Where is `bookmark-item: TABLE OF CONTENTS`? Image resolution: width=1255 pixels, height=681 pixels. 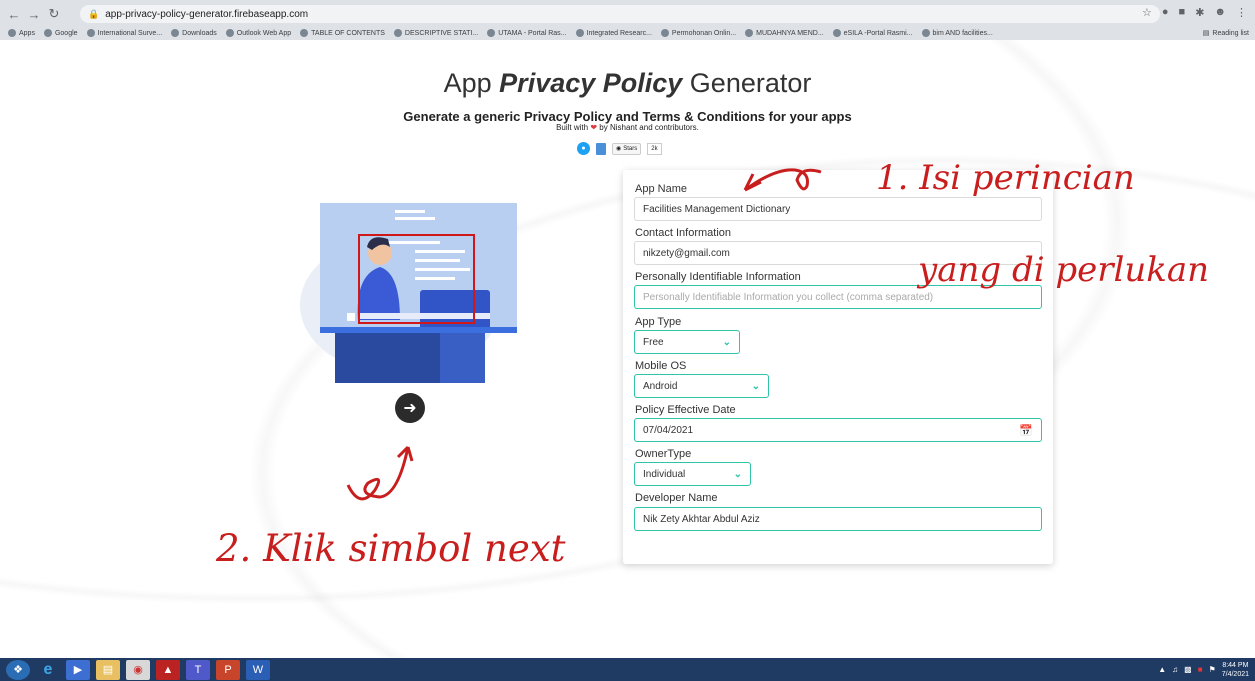 bookmark-item: TABLE OF CONTENTS is located at coordinates (342, 33).